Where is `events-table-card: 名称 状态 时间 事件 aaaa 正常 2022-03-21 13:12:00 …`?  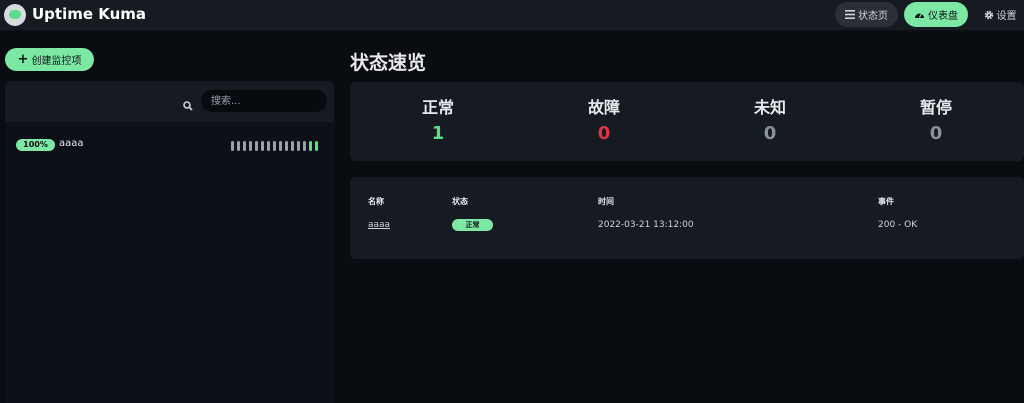 events-table-card: 名称 状态 时间 事件 aaaa 正常 2022-03-21 13:12:00 … is located at coordinates (687, 218).